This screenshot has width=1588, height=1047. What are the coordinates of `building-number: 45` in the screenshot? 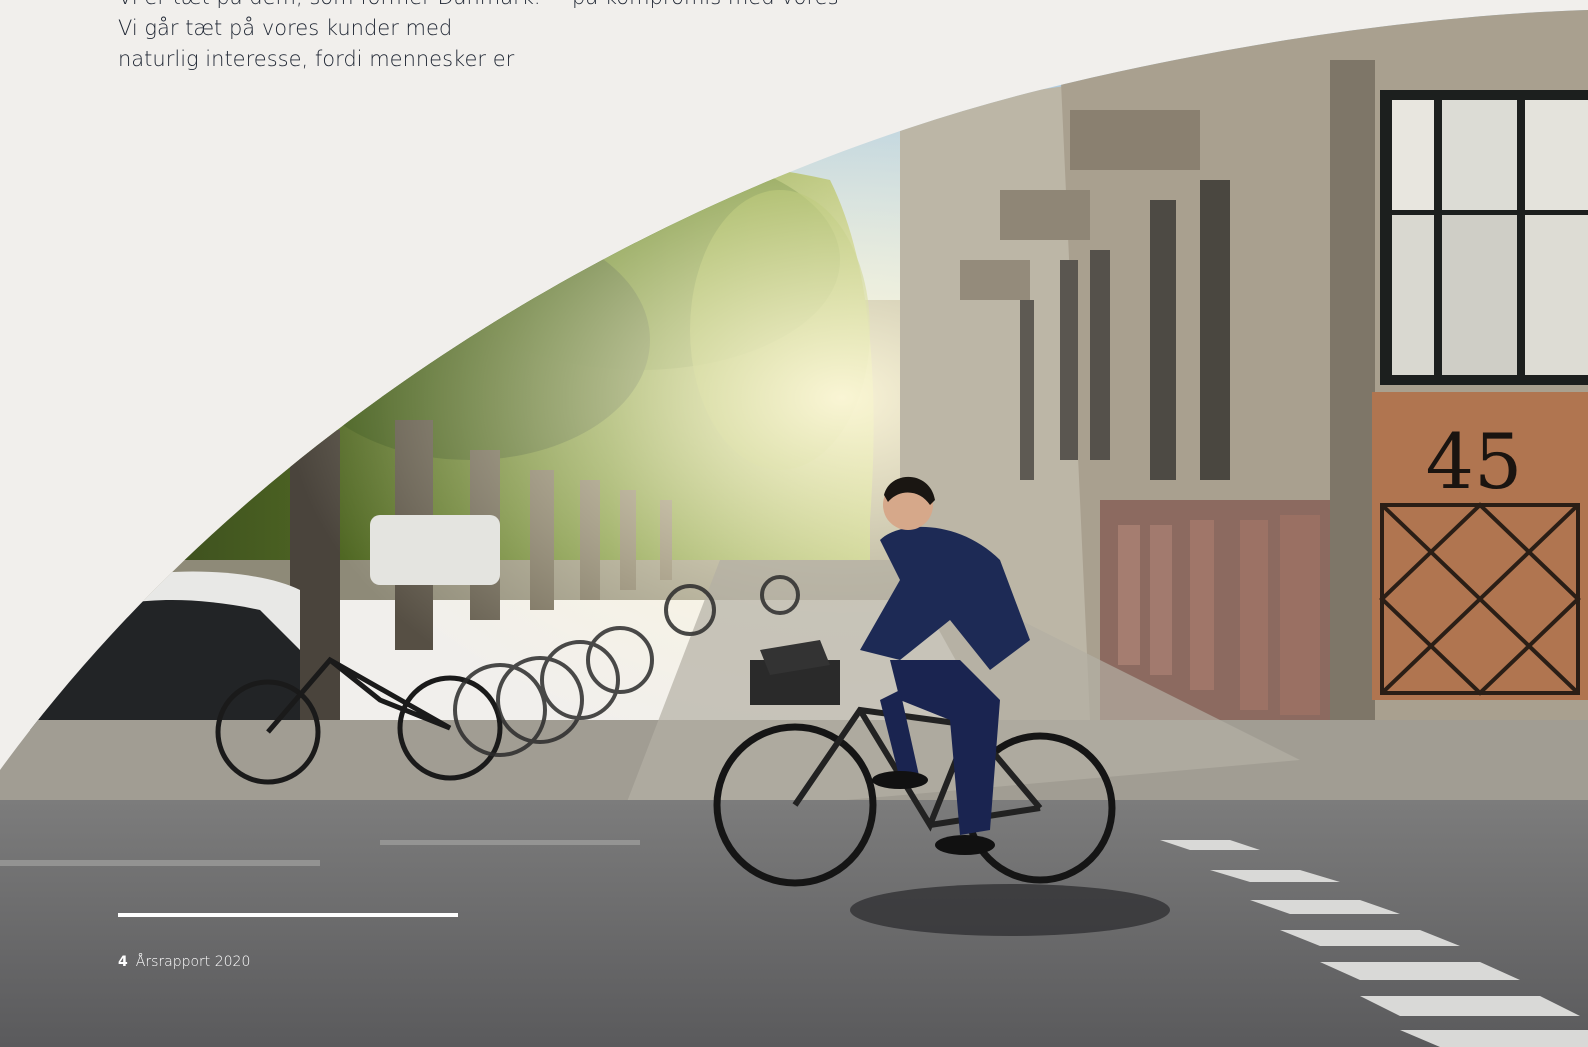 It's located at (1474, 461).